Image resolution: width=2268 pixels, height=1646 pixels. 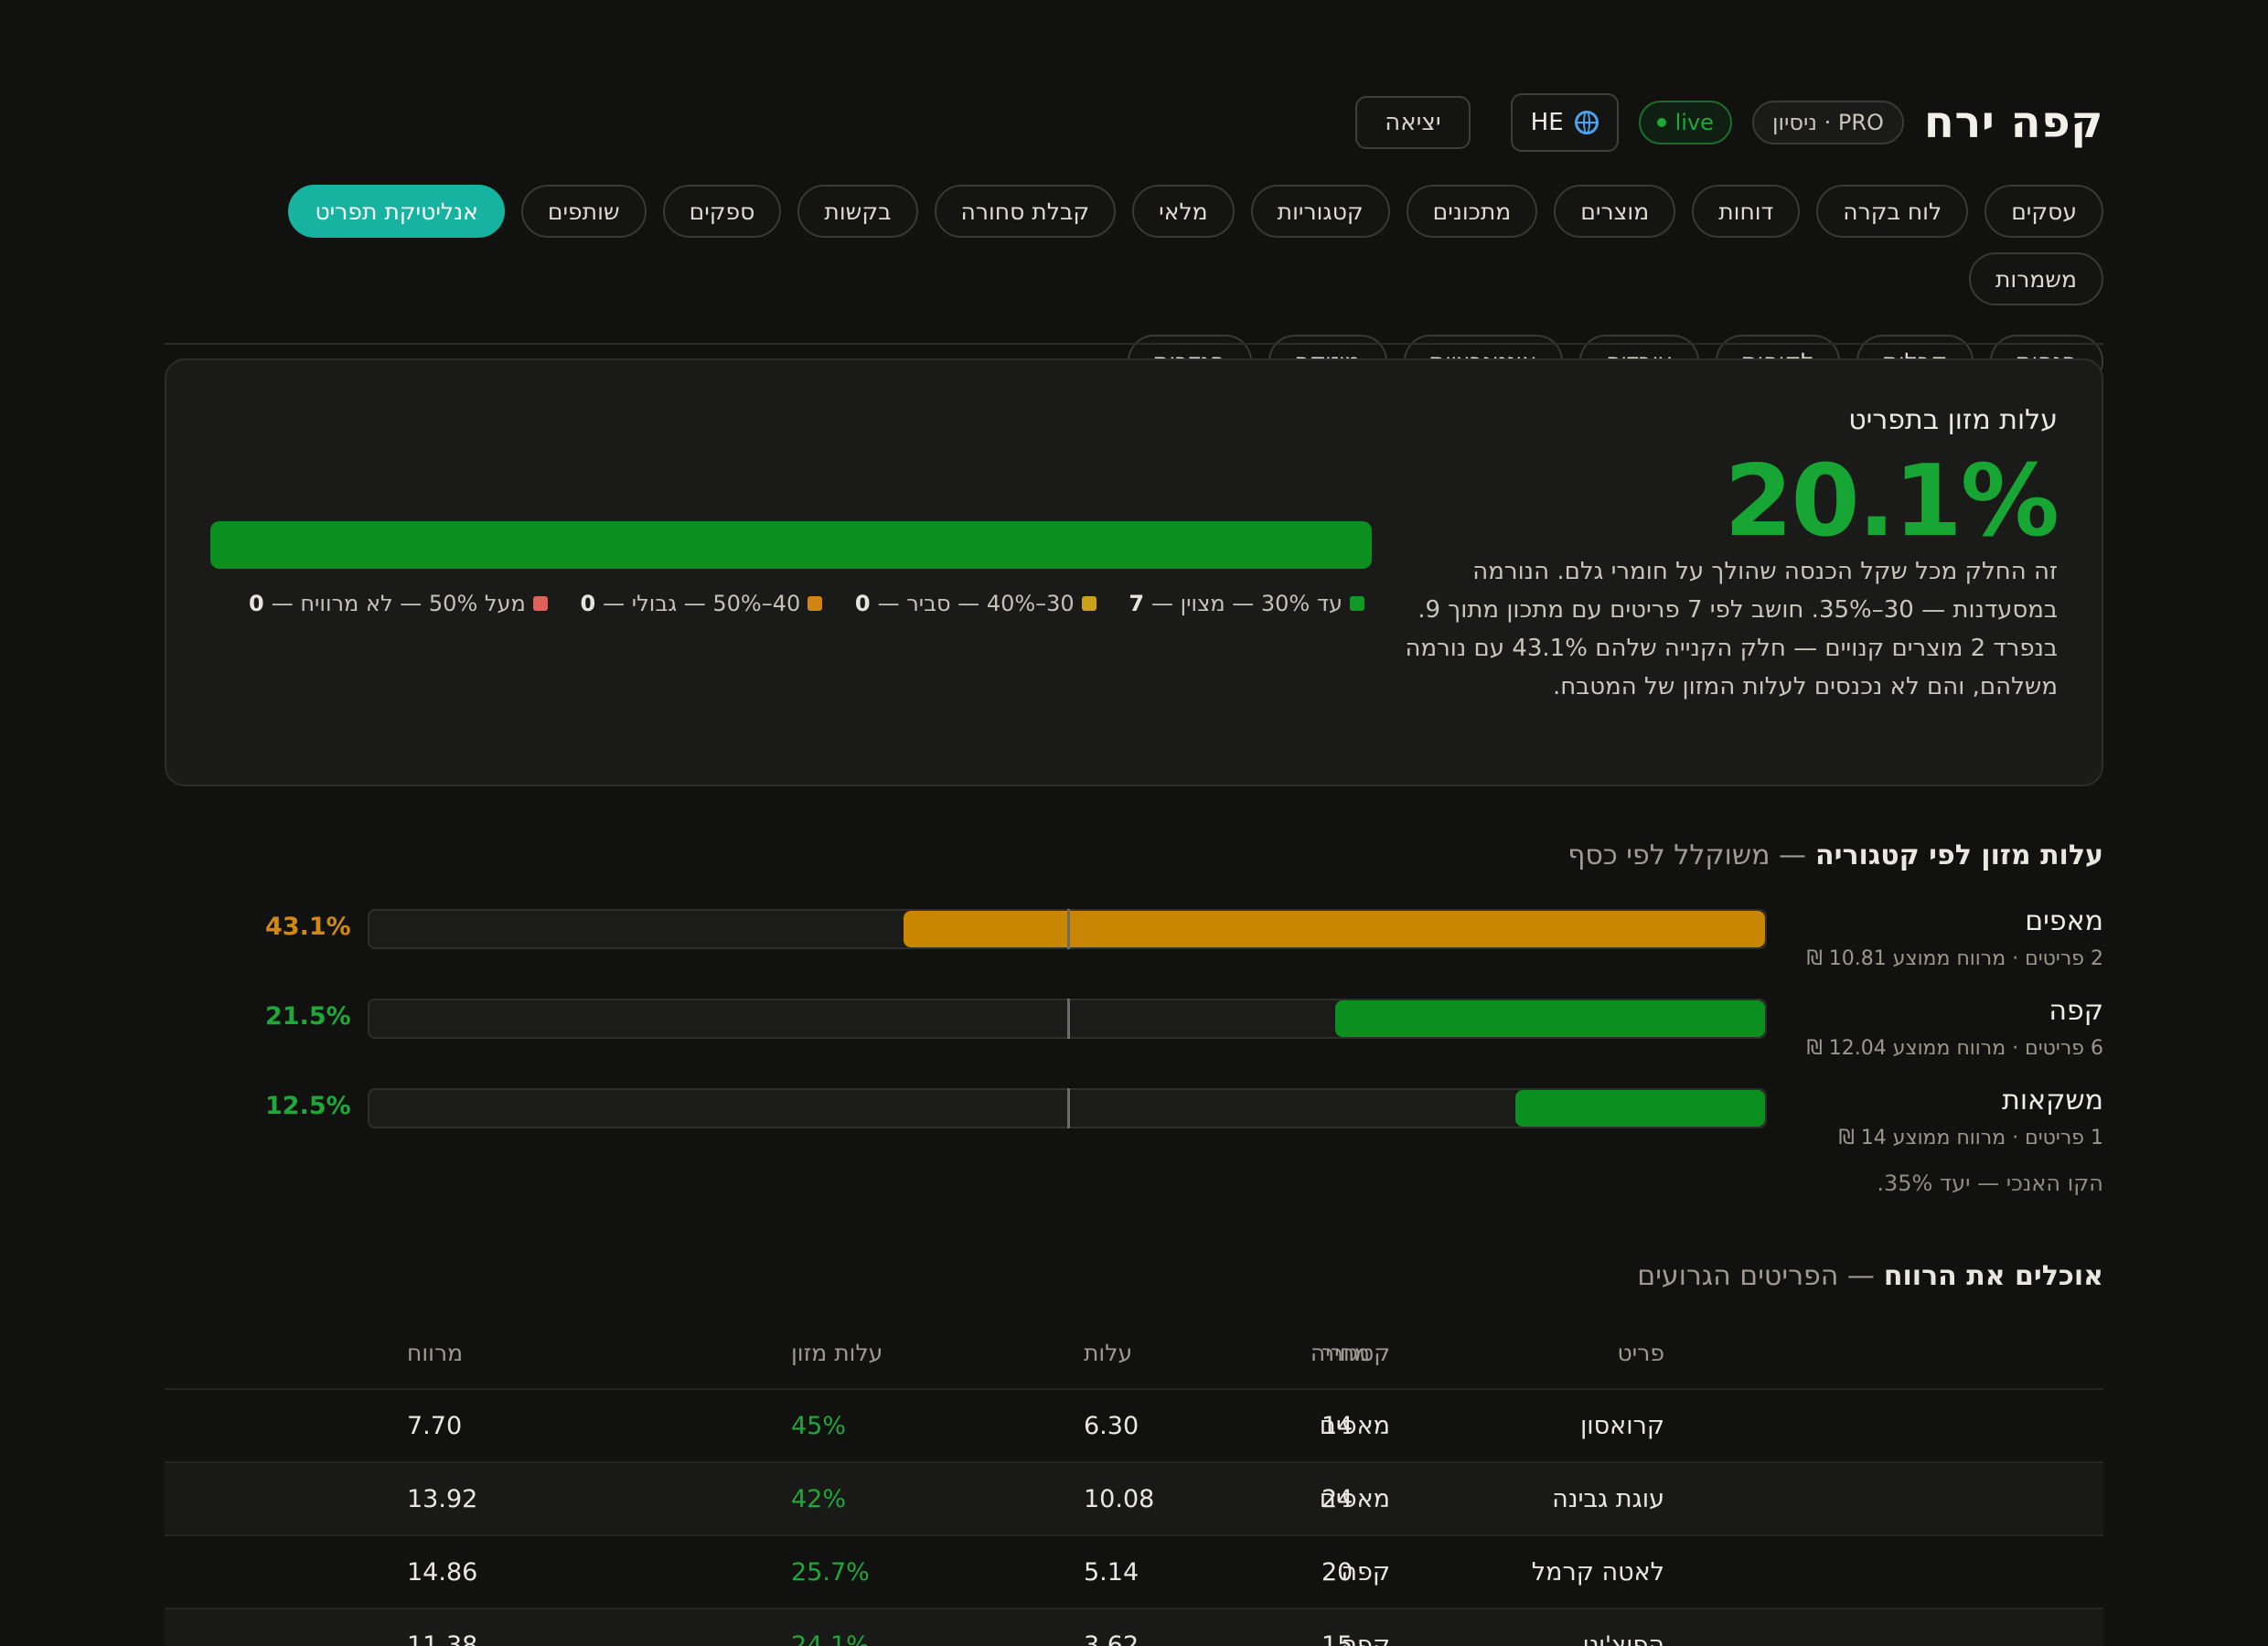 What do you see at coordinates (819, 1498) in the screenshot?
I see `cell-food-cost: 42%` at bounding box center [819, 1498].